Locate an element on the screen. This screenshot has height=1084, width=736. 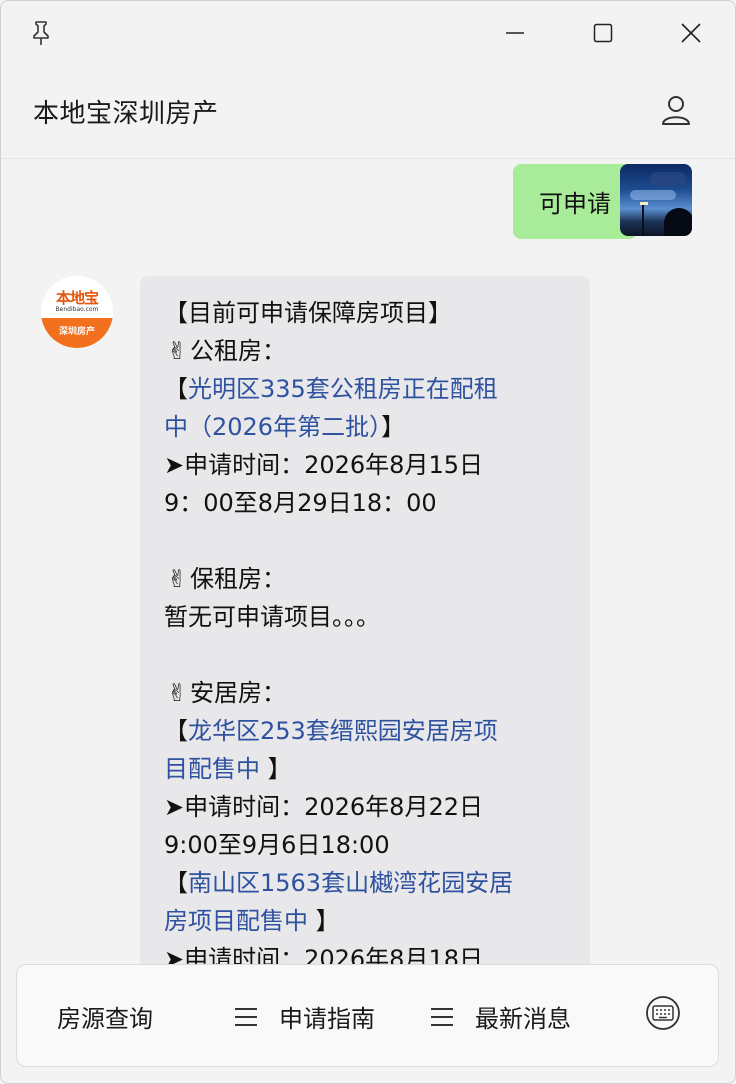
close-icon is located at coordinates (691, 33).